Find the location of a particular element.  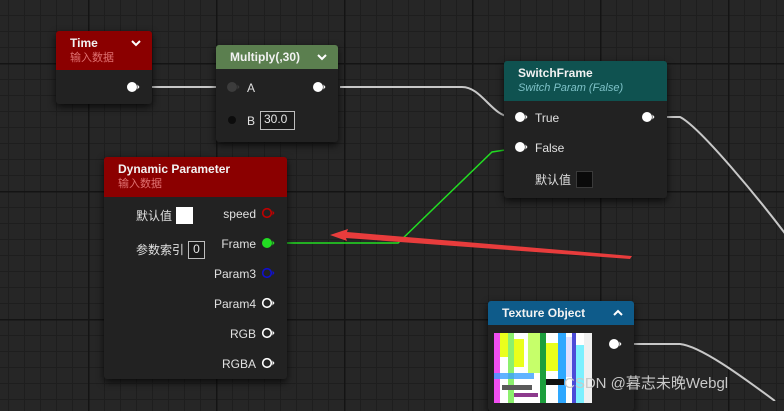

csdn-watermark: CSDN @暮志未晚Webgl is located at coordinates (646, 383).